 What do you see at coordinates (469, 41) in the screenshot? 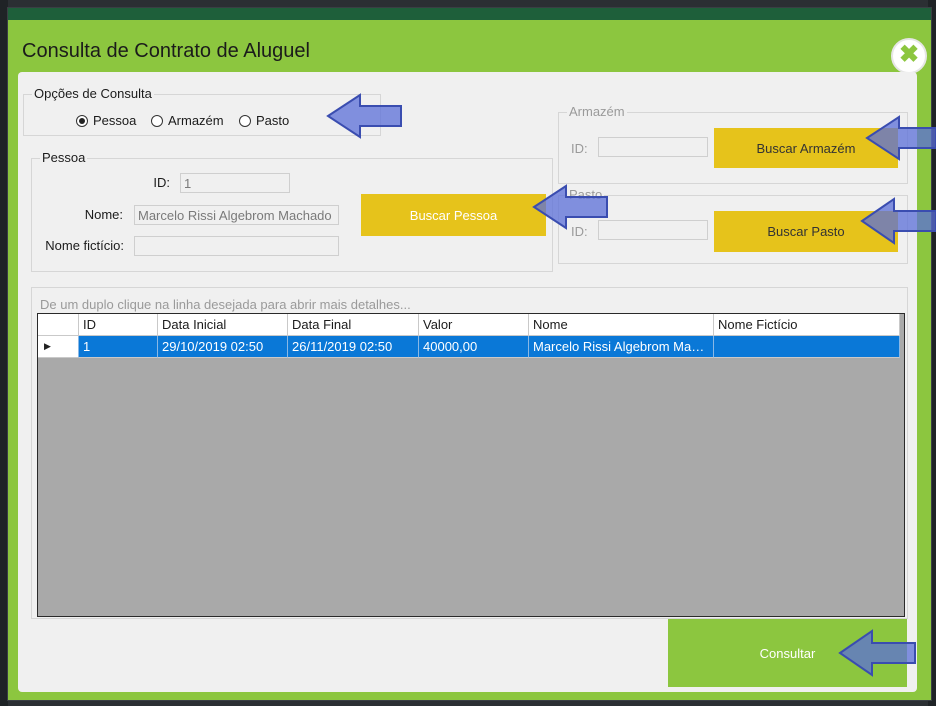
I see `title-bar: Consulta de Contrato de Aluguel ✖` at bounding box center [469, 41].